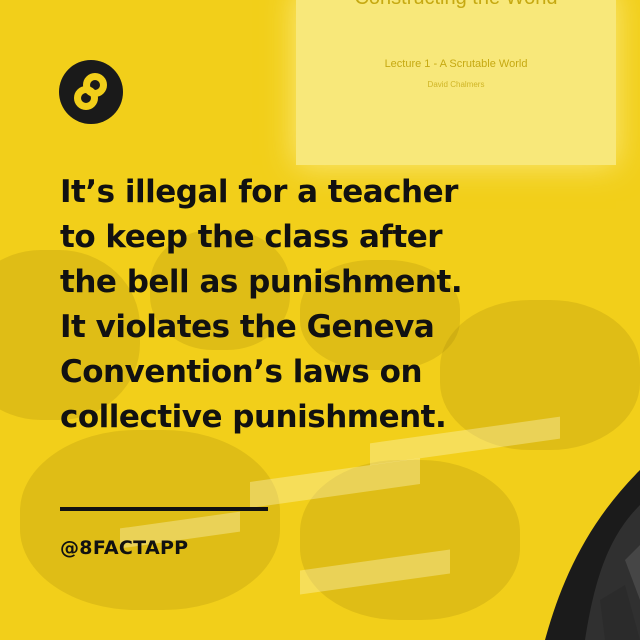 Image resolution: width=640 pixels, height=640 pixels. What do you see at coordinates (247, 327) in the screenshot?
I see `fact-line: It violates the Geneva` at bounding box center [247, 327].